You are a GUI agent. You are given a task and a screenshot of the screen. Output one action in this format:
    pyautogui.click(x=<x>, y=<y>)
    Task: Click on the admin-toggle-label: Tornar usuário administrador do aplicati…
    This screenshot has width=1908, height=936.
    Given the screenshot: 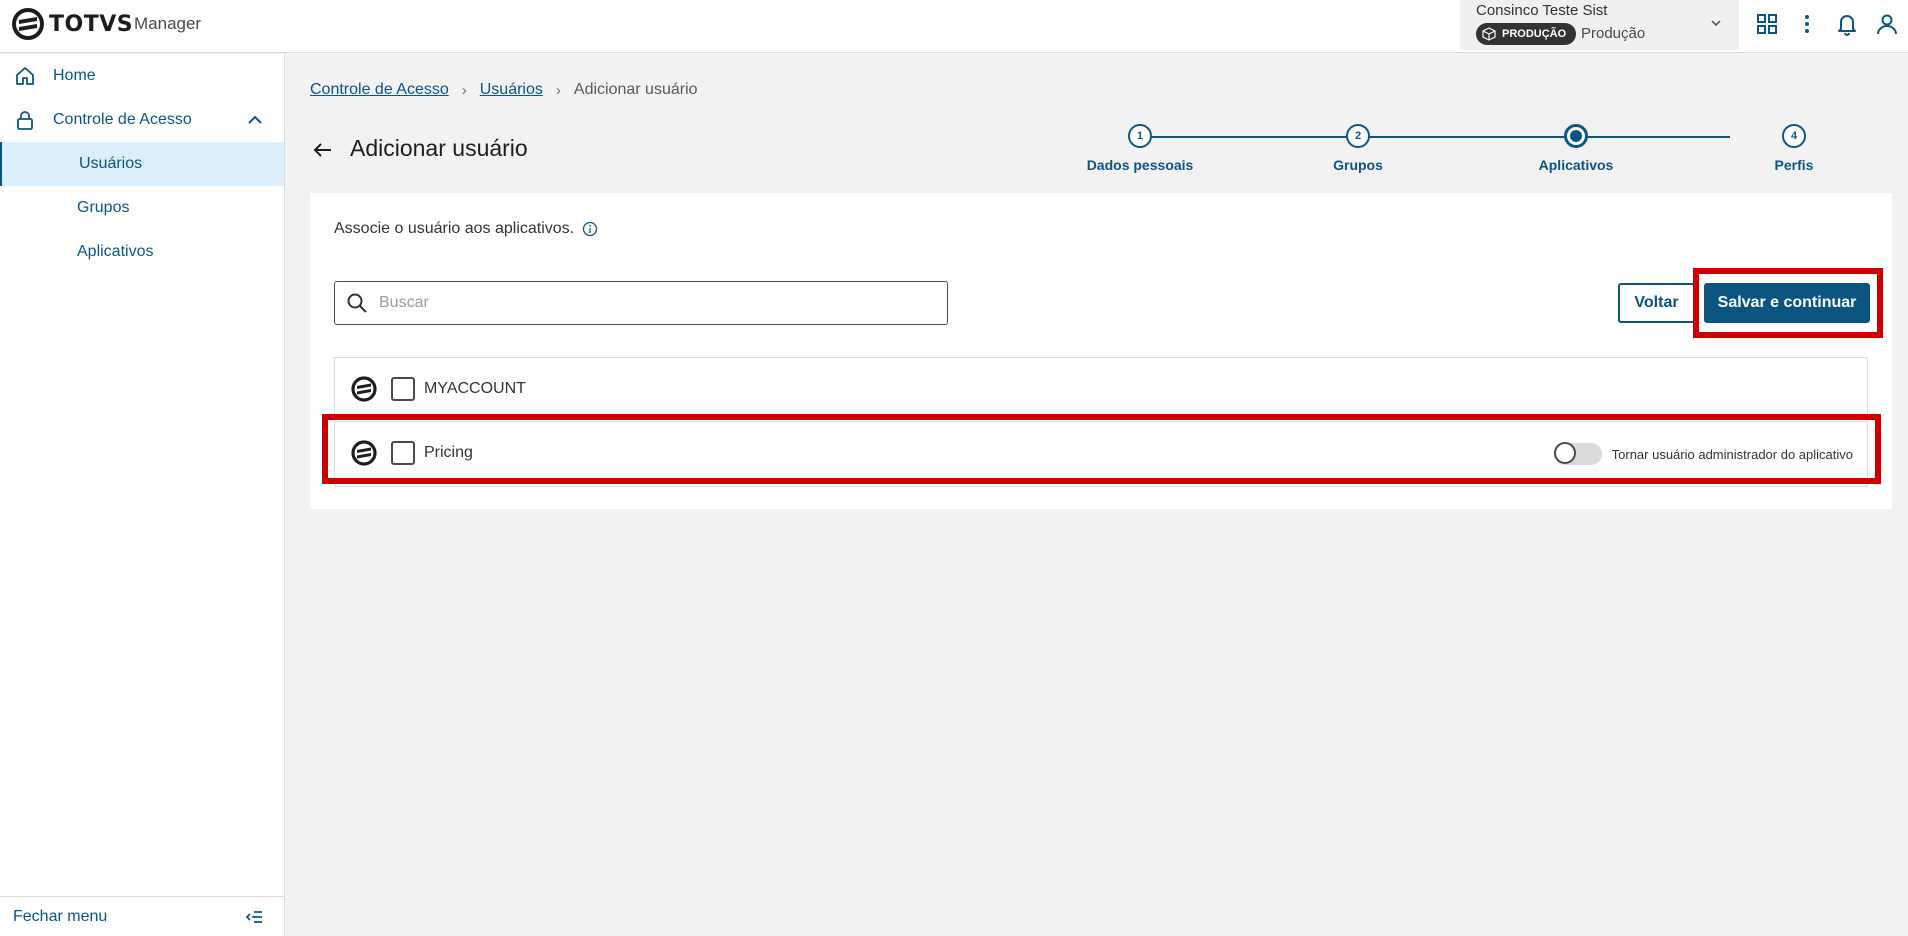 What is the action you would take?
    pyautogui.click(x=1732, y=454)
    